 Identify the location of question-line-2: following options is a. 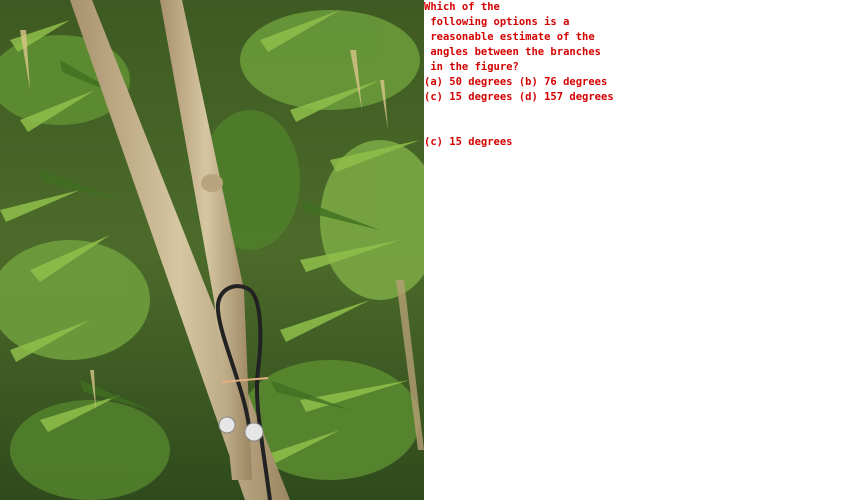
(497, 22).